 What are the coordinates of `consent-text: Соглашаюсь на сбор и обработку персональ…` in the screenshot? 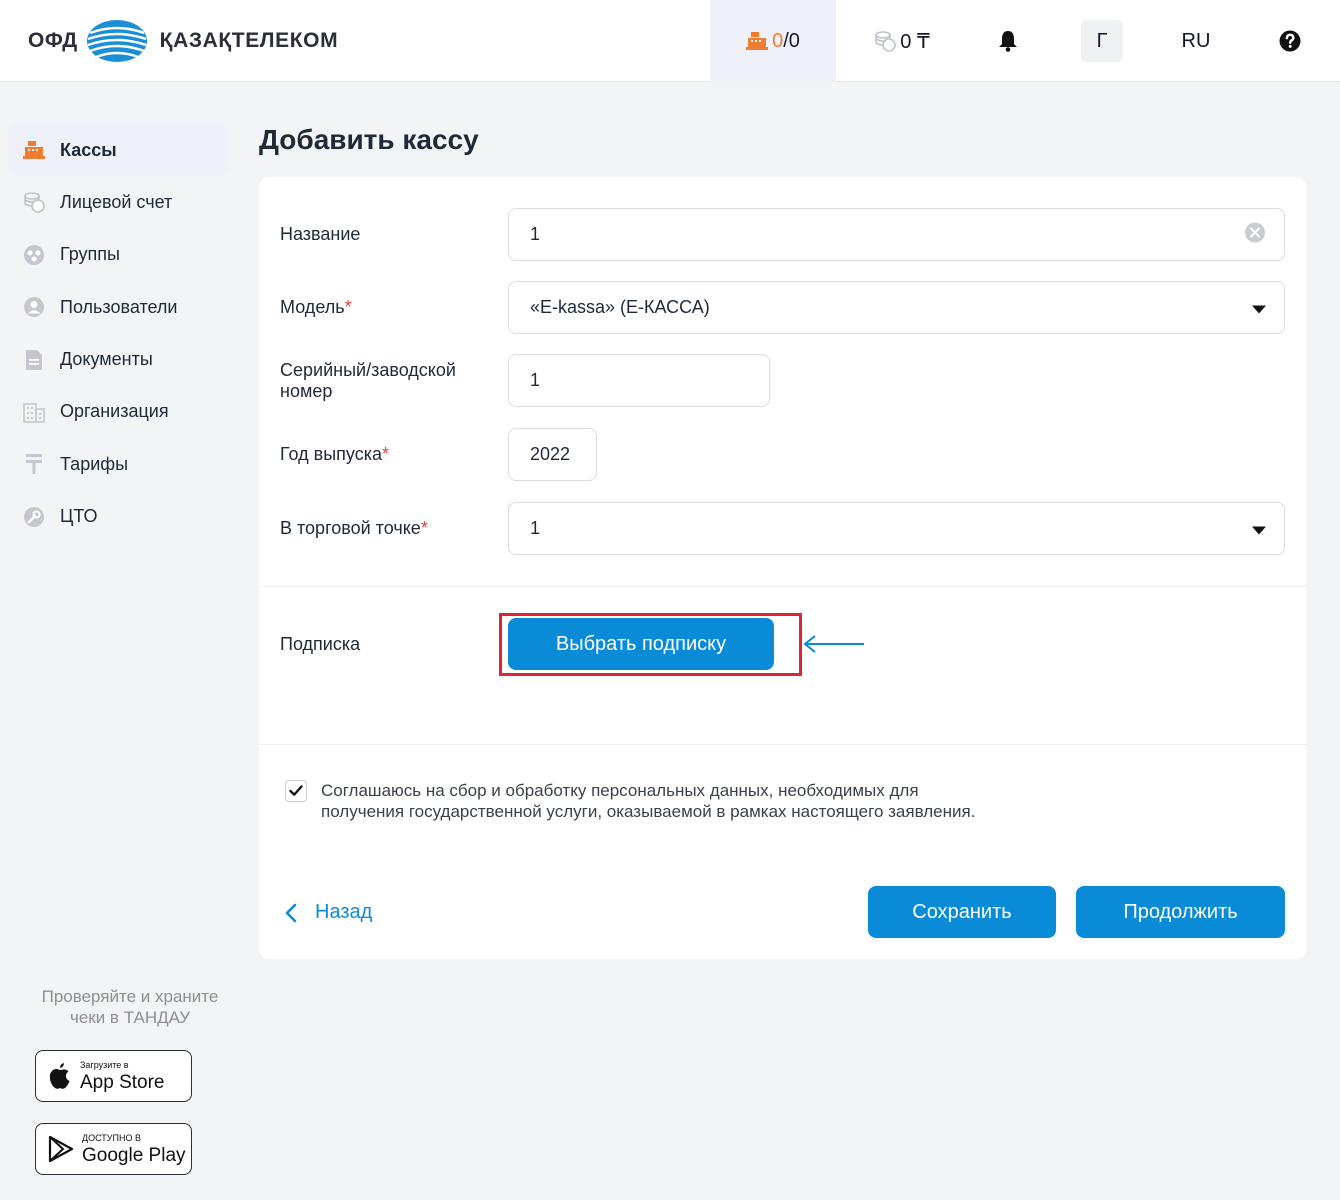 It's located at (648, 801).